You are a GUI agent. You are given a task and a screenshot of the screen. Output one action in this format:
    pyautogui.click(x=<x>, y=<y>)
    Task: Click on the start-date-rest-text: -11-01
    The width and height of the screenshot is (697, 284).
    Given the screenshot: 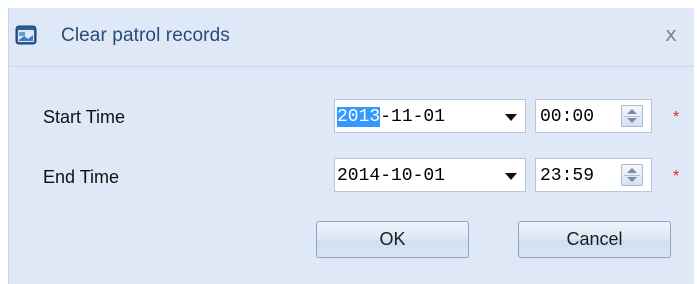 What is the action you would take?
    pyautogui.click(x=413, y=117)
    